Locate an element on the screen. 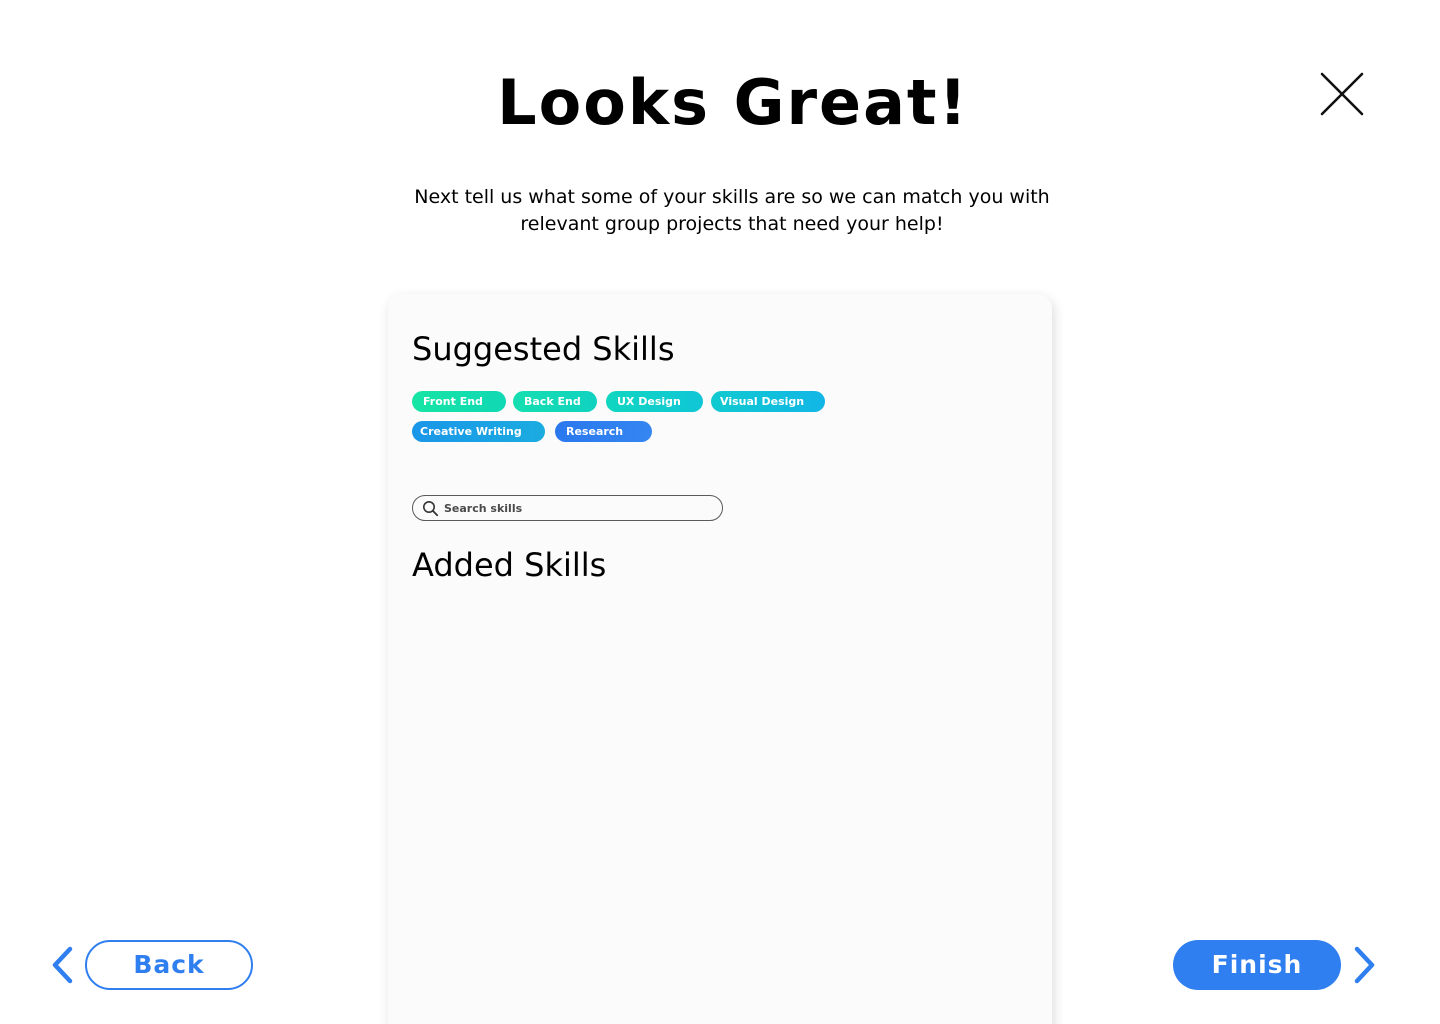  next-chevron-button is located at coordinates (1364, 967).